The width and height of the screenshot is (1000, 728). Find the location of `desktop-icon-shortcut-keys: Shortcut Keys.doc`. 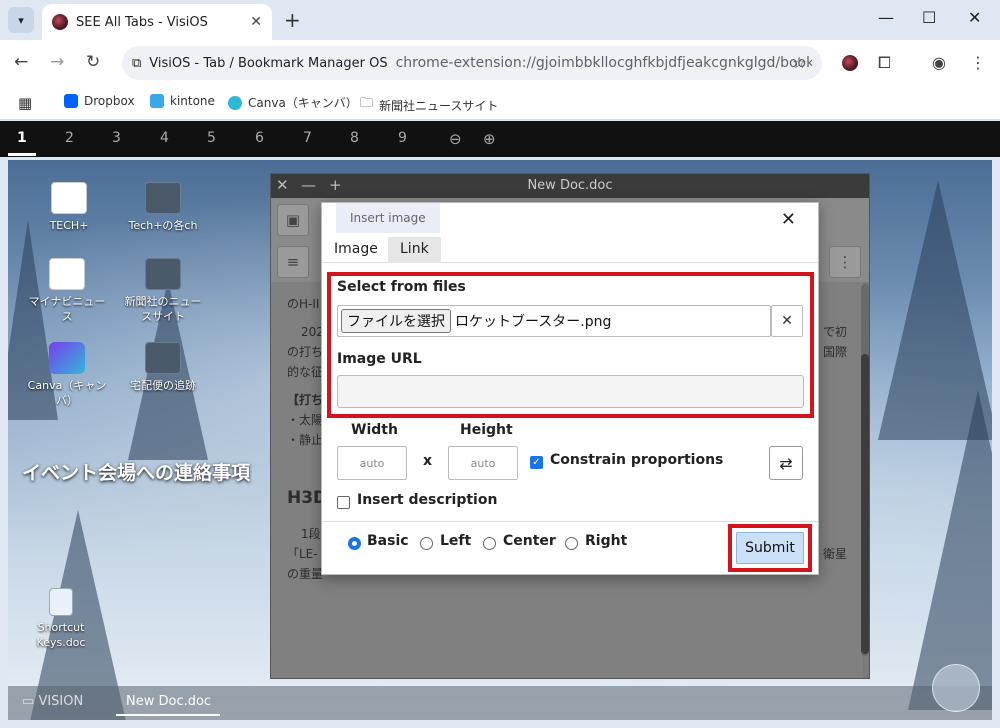

desktop-icon-shortcut-keys: Shortcut Keys.doc is located at coordinates (61, 619).